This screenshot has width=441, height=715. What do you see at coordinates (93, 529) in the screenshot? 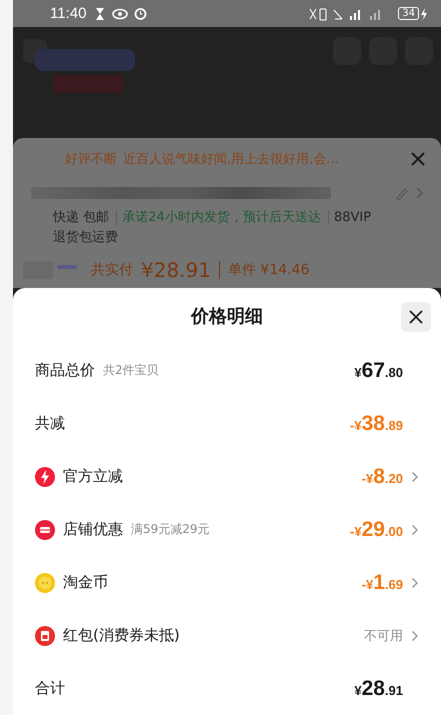
I see `row-label: 店铺优惠` at bounding box center [93, 529].